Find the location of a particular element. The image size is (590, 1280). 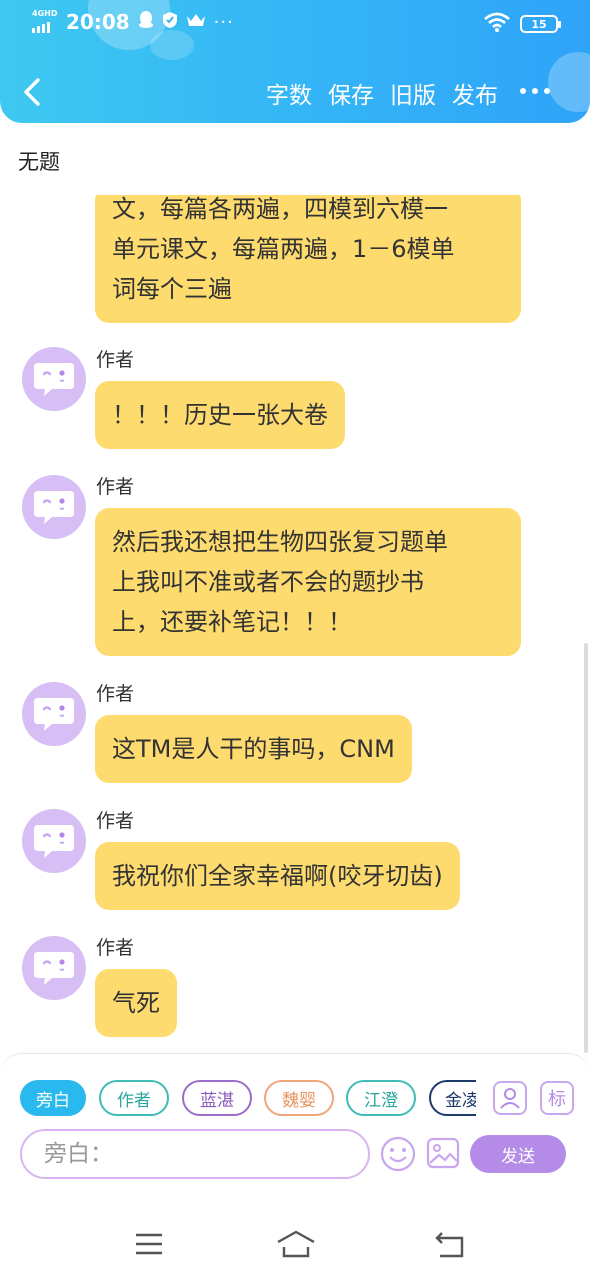

person-icon is located at coordinates (510, 1098).